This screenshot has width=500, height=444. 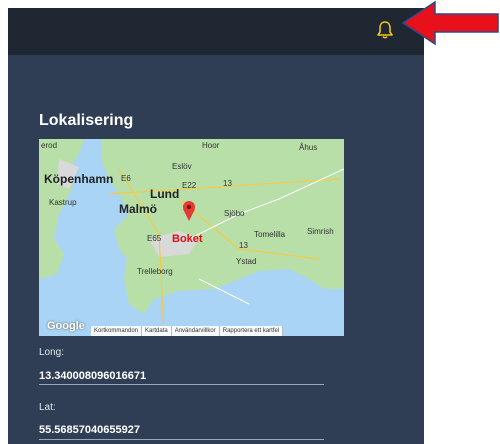 I want to click on map-label: Trelleborg, so click(x=155, y=271).